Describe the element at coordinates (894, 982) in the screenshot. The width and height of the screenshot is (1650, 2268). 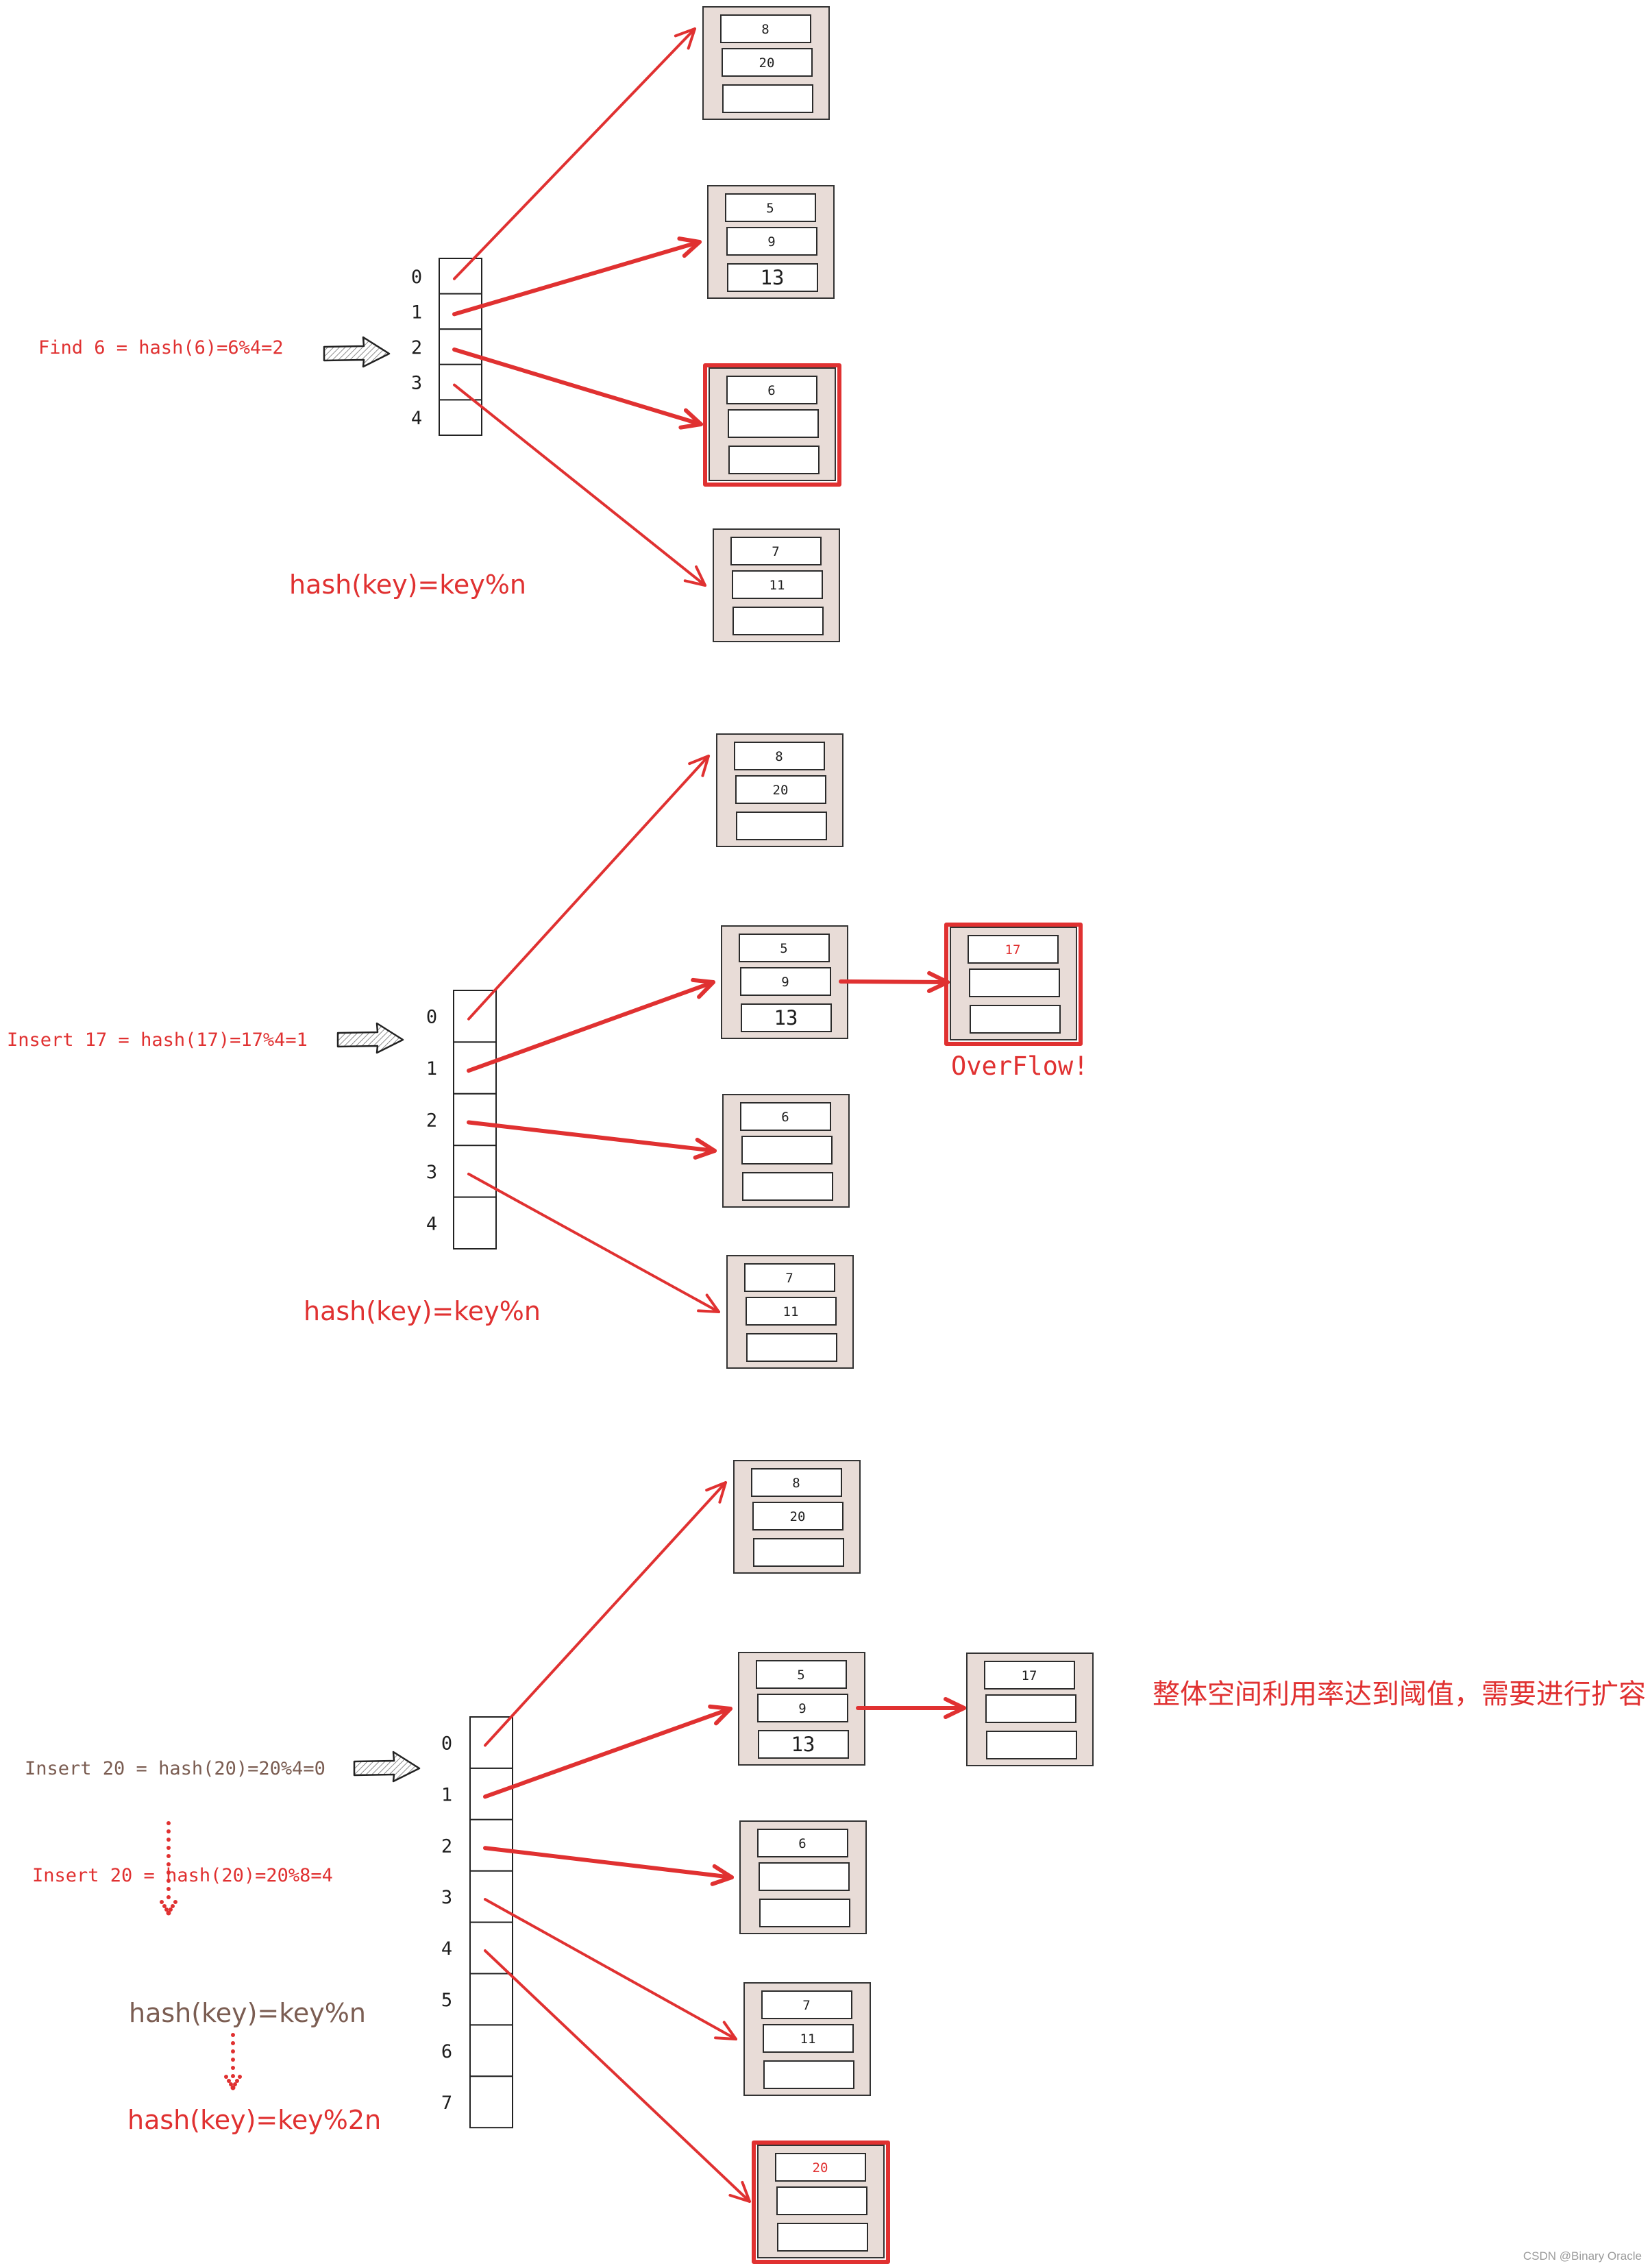
I see `overflow-link-line` at that location.